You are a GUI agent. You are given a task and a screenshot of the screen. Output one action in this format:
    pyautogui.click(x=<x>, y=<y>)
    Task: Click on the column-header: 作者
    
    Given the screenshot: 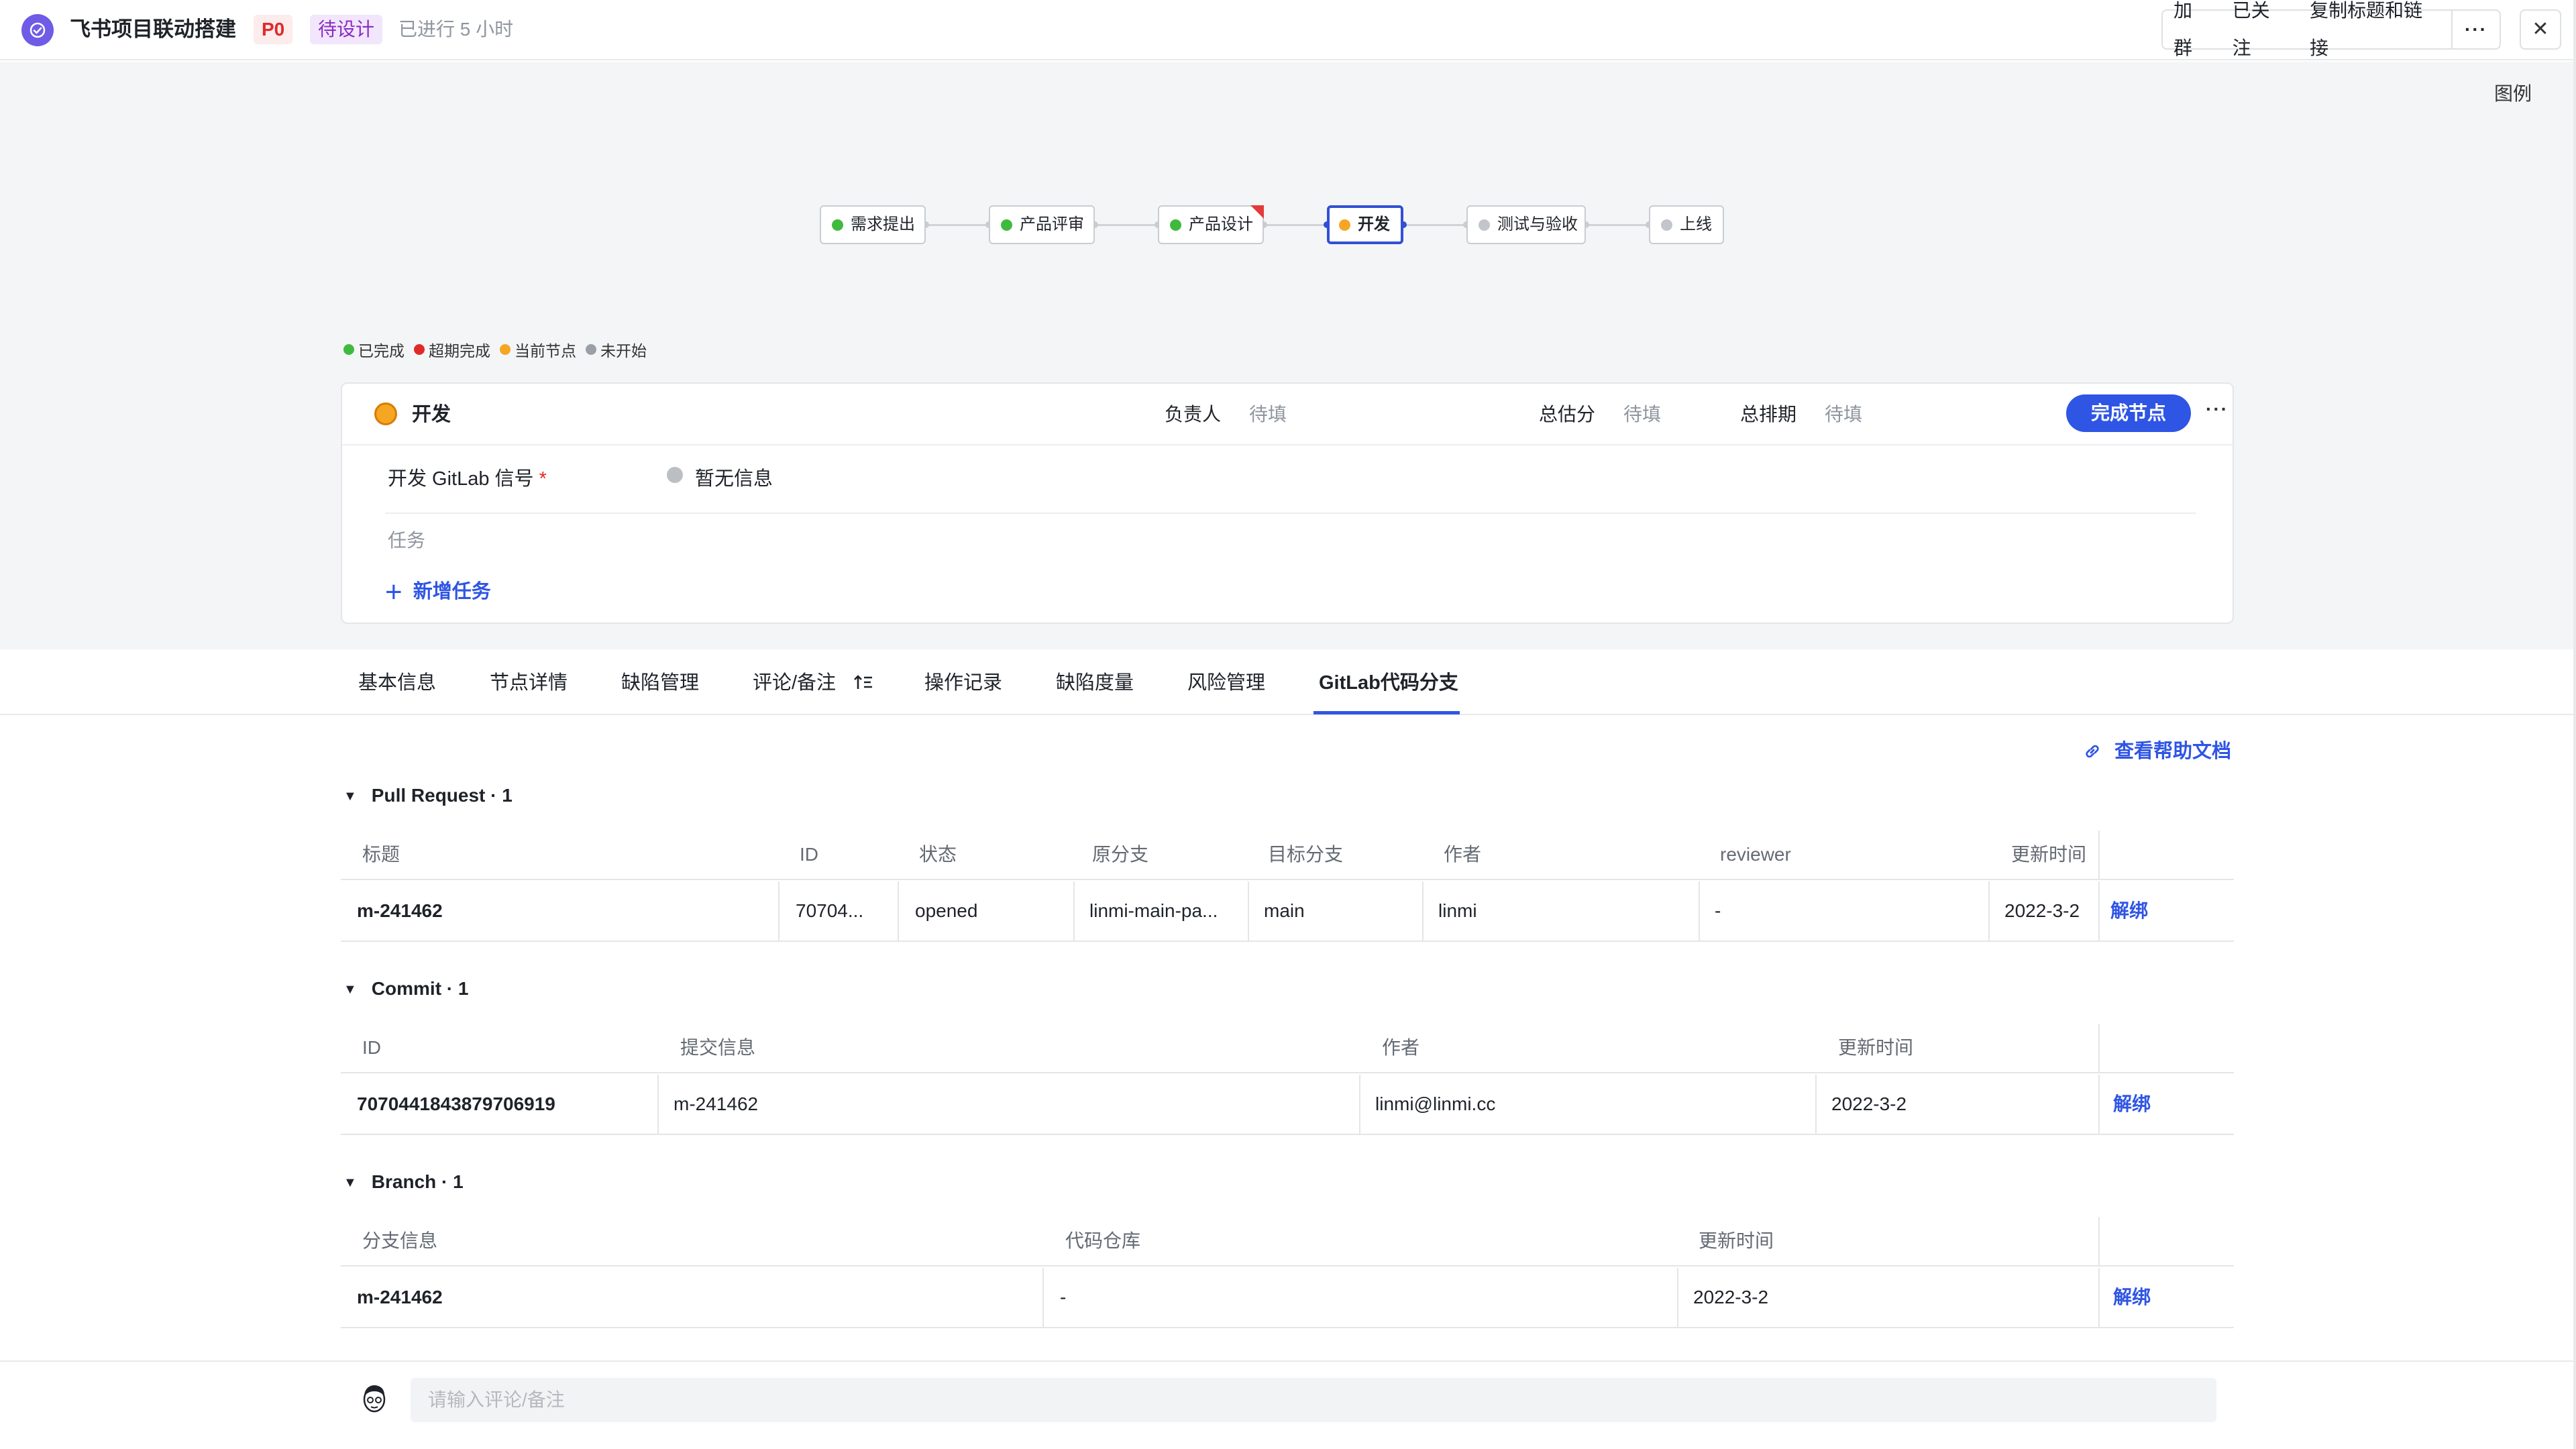 What is the action you would take?
    pyautogui.click(x=1401, y=1047)
    